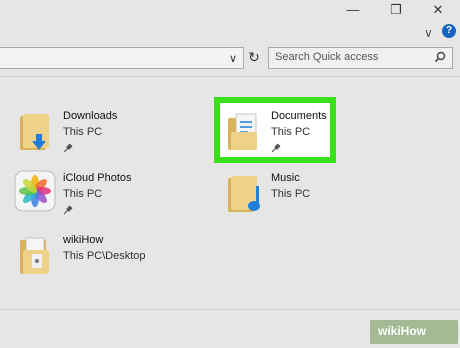 The height and width of the screenshot is (348, 460). I want to click on refresh-button: ↻, so click(254, 57).